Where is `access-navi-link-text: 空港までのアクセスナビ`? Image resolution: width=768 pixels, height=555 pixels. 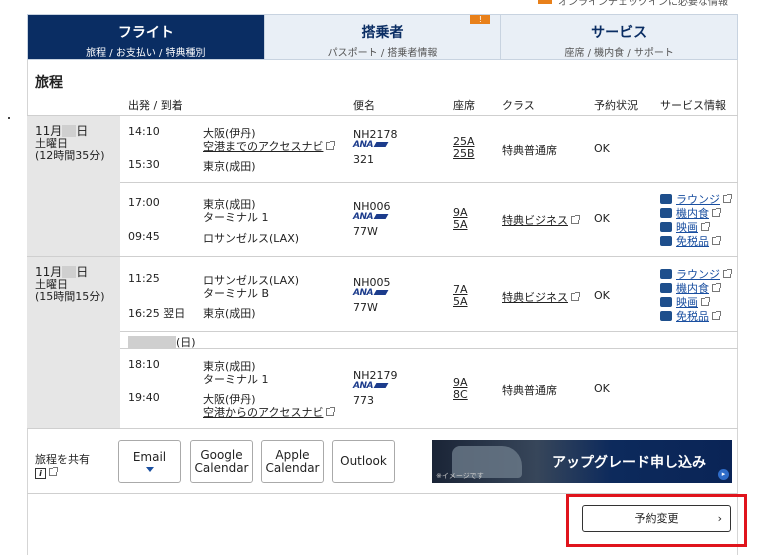 access-navi-link-text: 空港までのアクセスナビ is located at coordinates (263, 146).